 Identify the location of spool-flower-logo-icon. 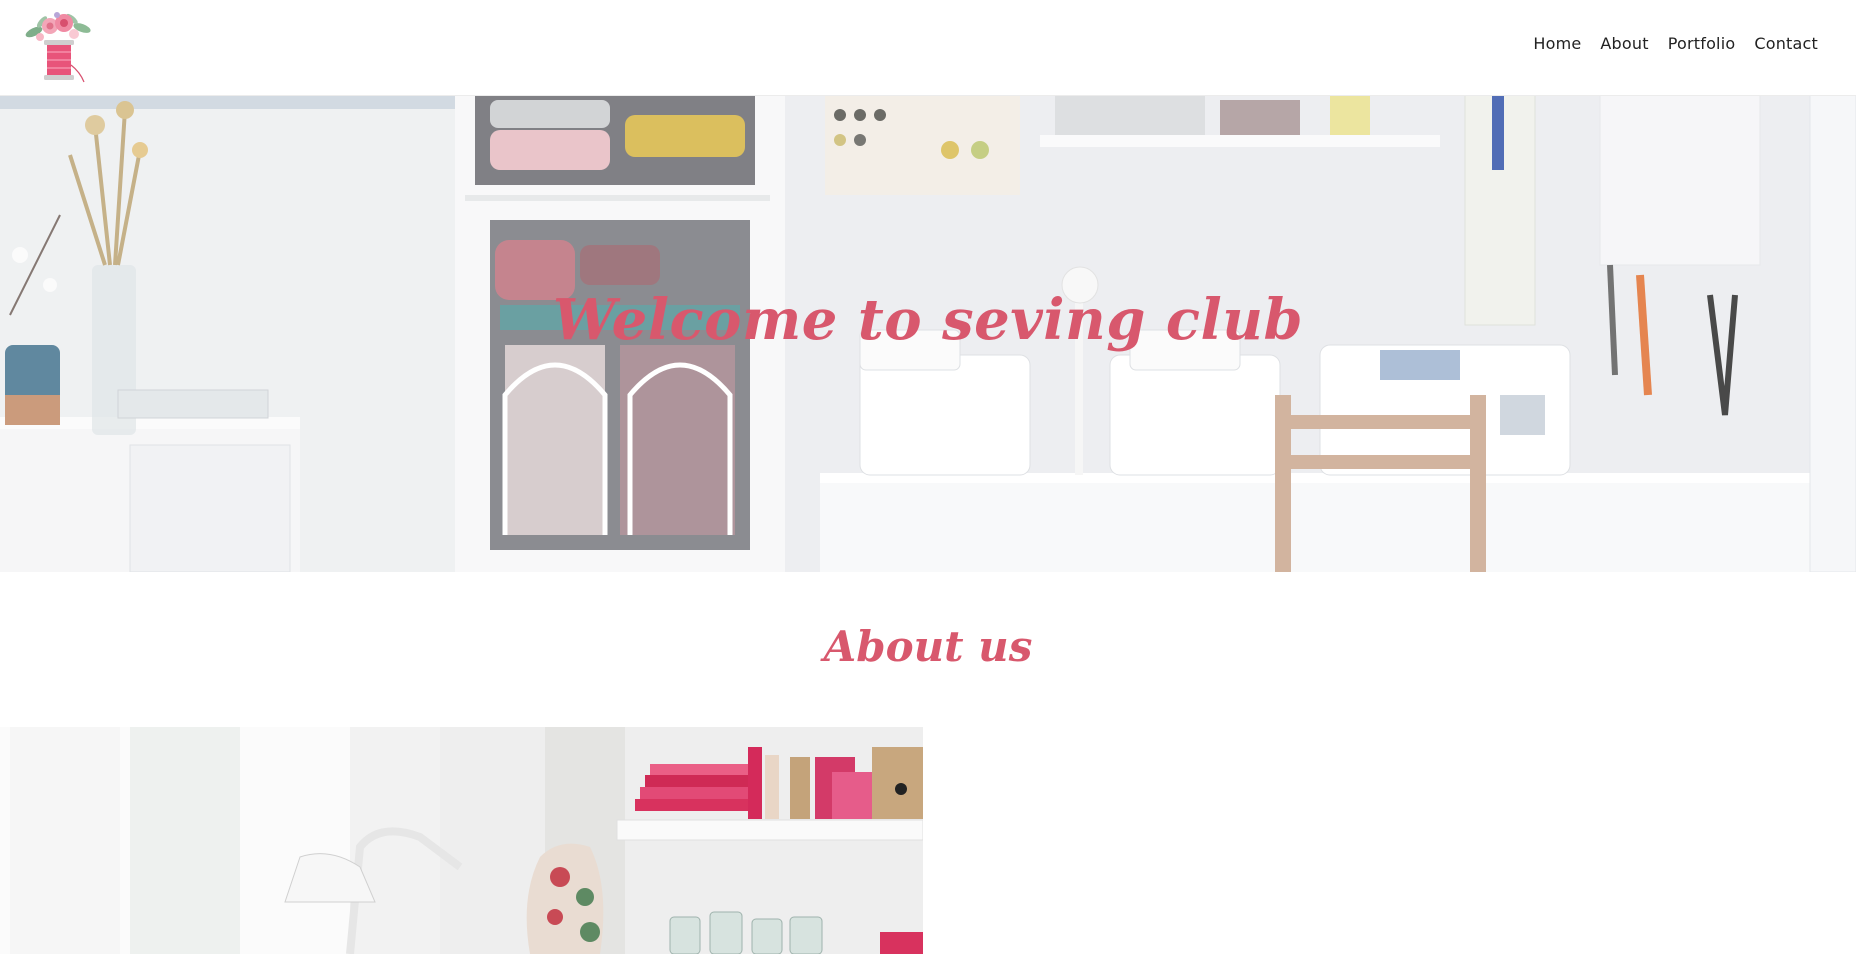
(58, 47).